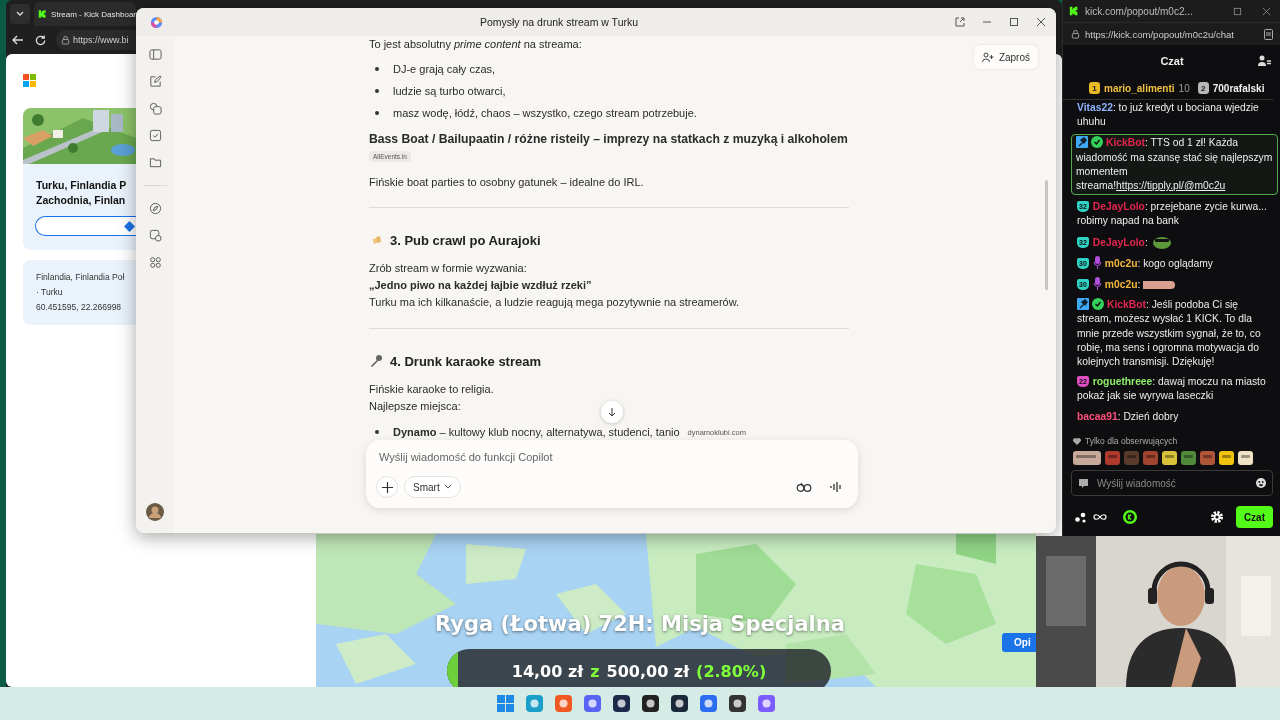 The width and height of the screenshot is (1280, 720). I want to click on text-line: Najlepsze miejsca:, so click(415, 406).